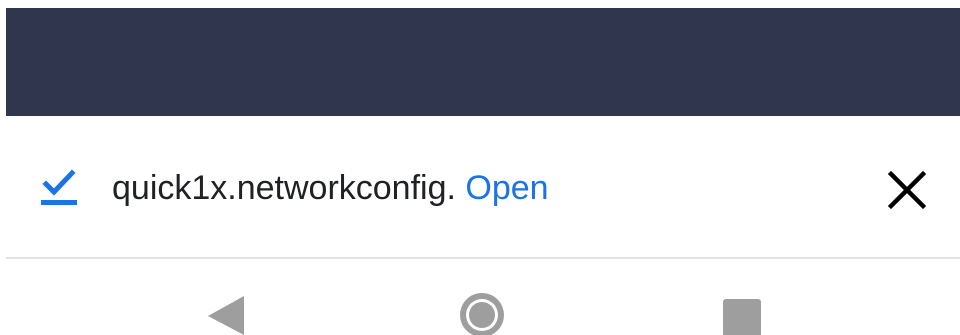  Describe the element at coordinates (284, 188) in the screenshot. I see `downloaded-file-name: quick1x.networkconfig.` at that location.